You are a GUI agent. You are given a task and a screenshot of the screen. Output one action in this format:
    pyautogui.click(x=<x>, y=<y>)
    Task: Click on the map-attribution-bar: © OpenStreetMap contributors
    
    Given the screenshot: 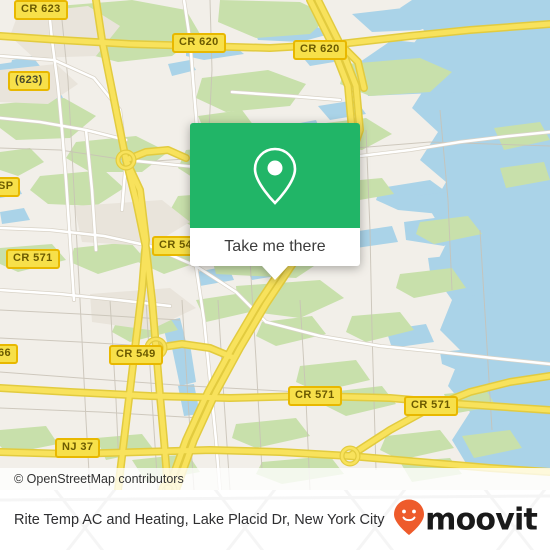 What is the action you would take?
    pyautogui.click(x=275, y=479)
    